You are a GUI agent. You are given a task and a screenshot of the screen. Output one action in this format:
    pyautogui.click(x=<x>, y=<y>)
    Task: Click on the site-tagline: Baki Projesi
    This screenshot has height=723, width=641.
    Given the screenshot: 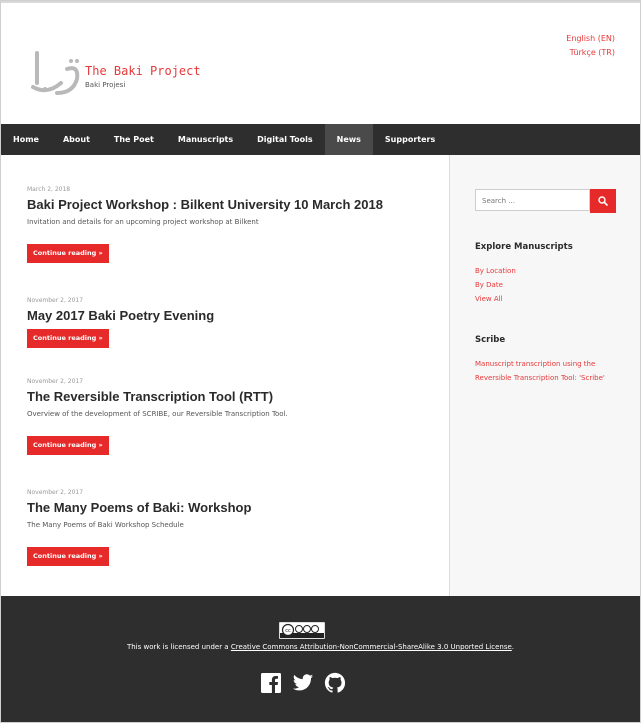 What is the action you would take?
    pyautogui.click(x=105, y=85)
    